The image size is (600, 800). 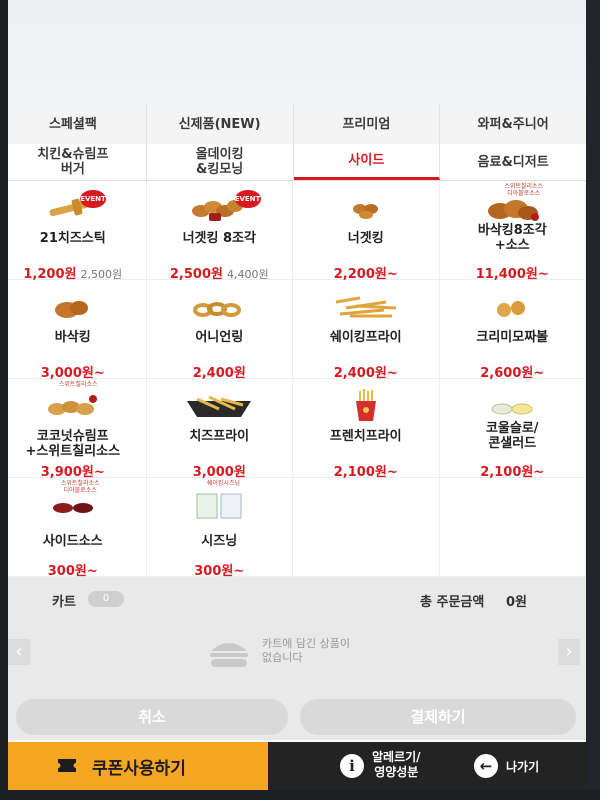 I want to click on product-name: 너겟킹, so click(x=365, y=238).